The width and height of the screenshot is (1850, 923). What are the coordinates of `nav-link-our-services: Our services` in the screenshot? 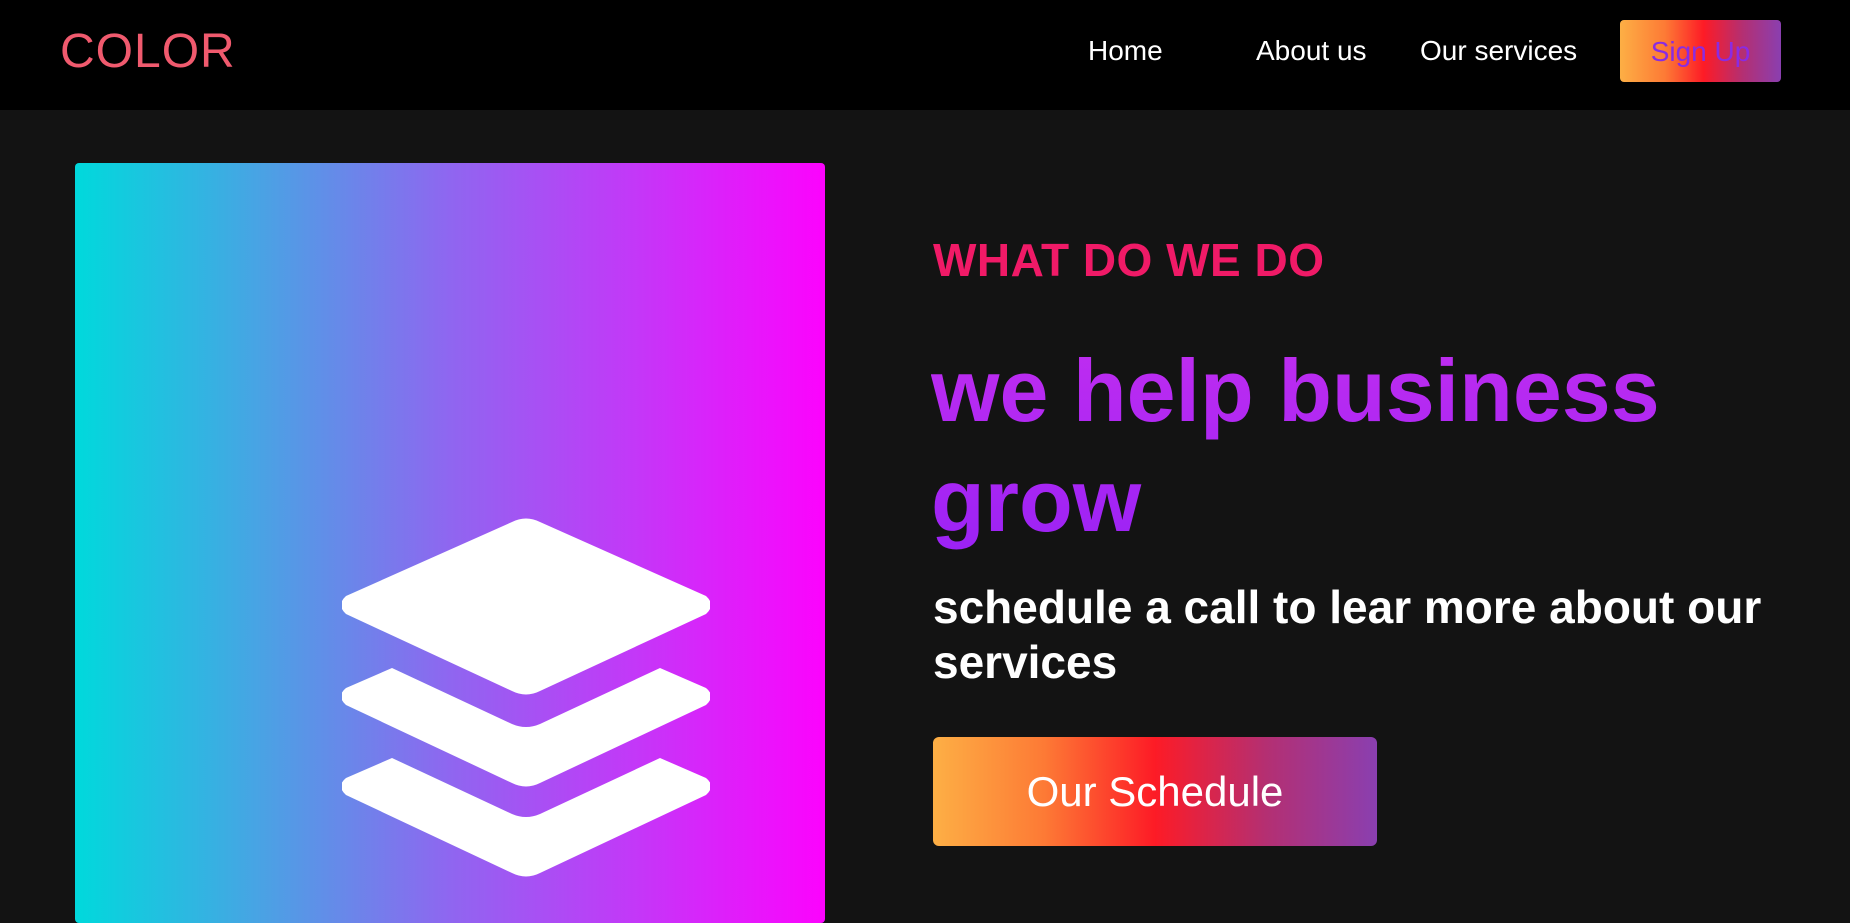 It's located at (1498, 51).